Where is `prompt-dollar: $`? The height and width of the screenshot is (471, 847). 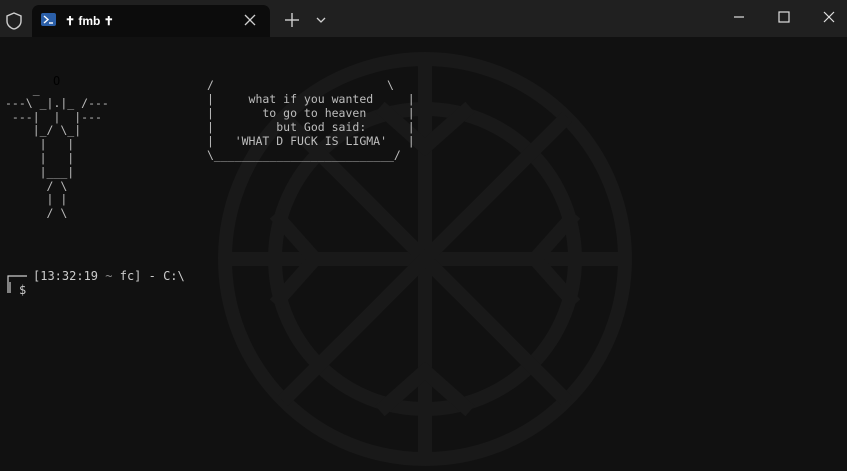 prompt-dollar: $ is located at coordinates (22, 290).